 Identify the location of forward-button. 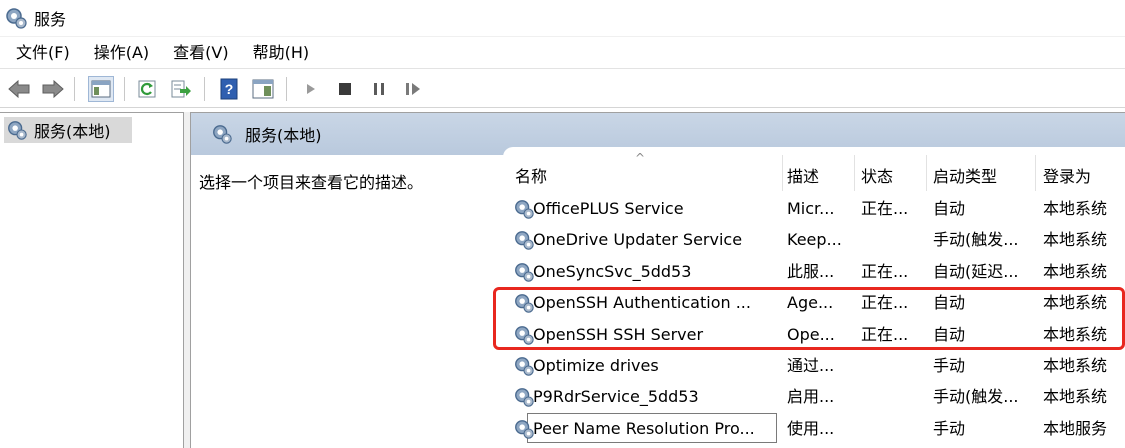
(53, 89).